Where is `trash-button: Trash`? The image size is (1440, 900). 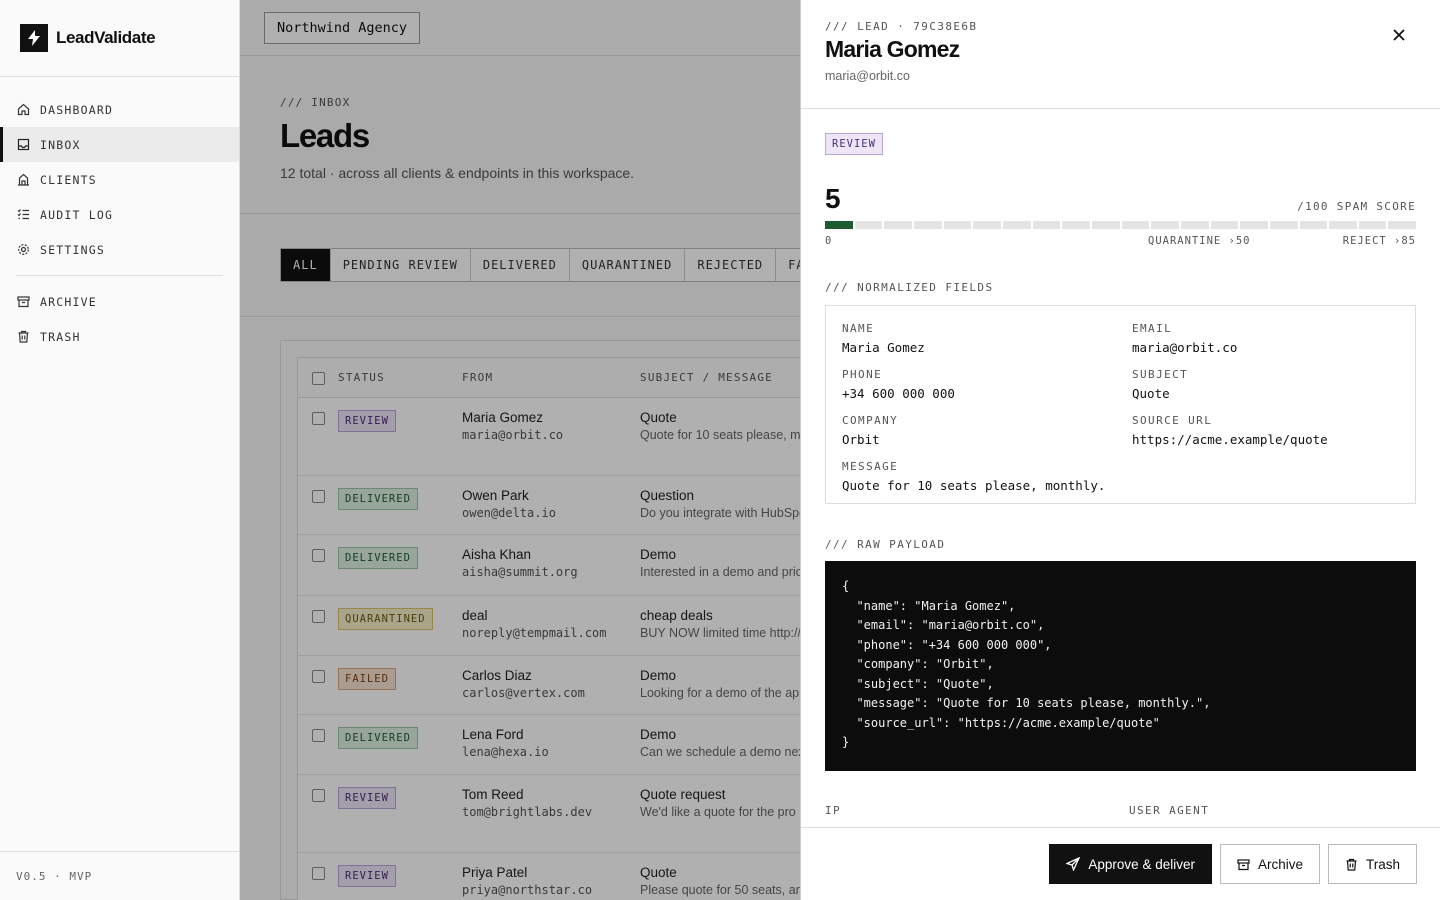 trash-button: Trash is located at coordinates (1372, 864).